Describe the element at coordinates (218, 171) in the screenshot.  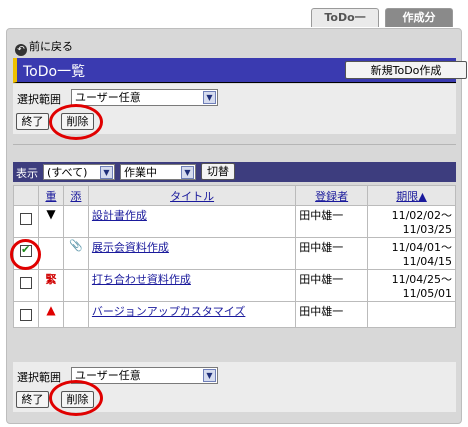
I see `switch-button: 切替` at that location.